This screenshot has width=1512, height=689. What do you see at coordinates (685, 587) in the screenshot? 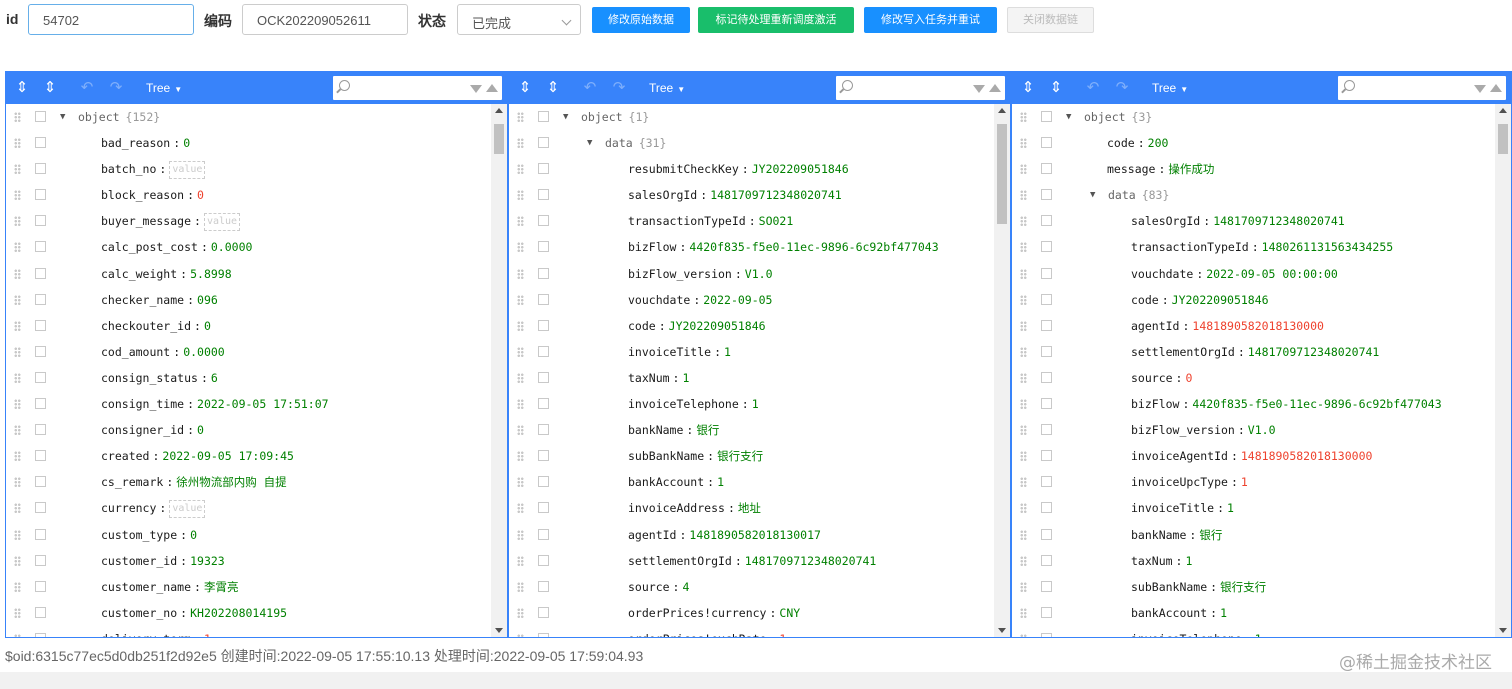
I see `field-value: 4` at bounding box center [685, 587].